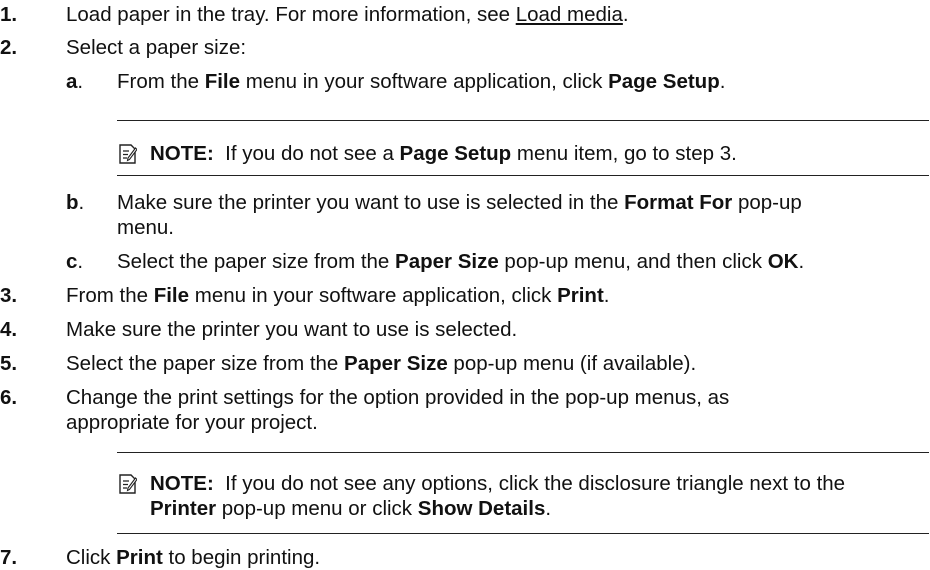 This screenshot has width=930, height=570. I want to click on step-number: 3., so click(9, 295).